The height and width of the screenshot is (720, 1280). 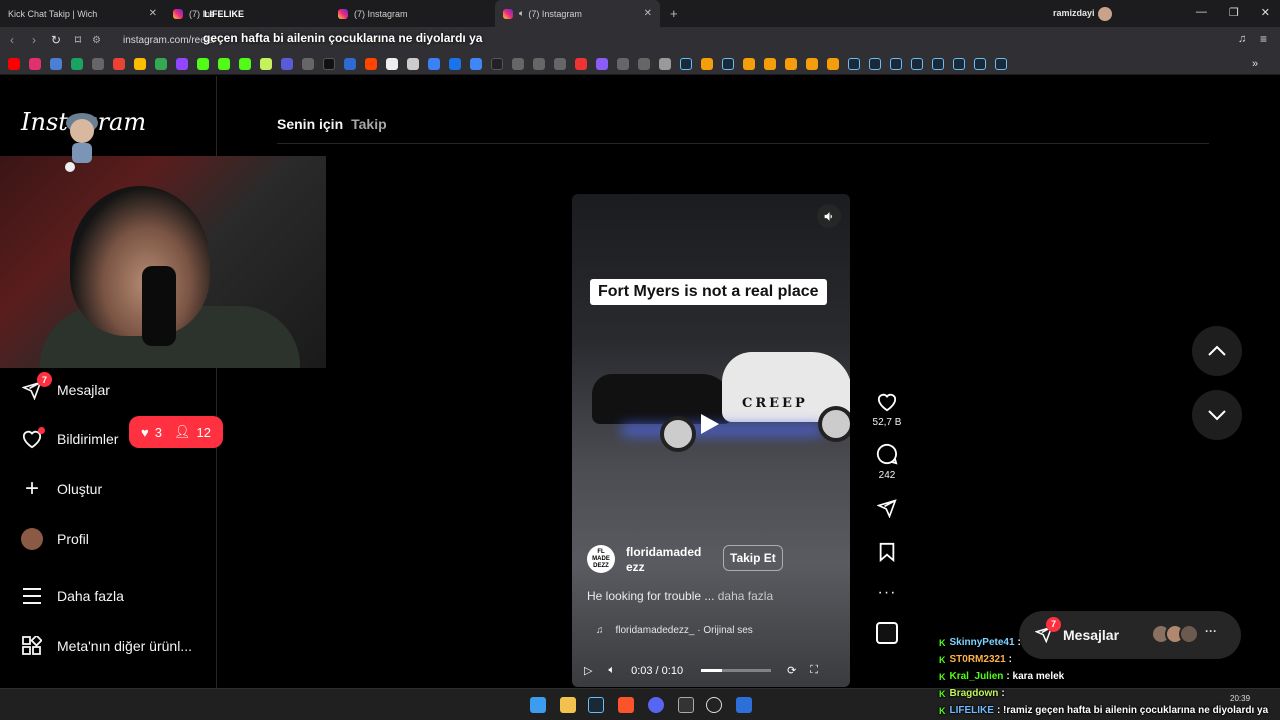 What do you see at coordinates (72, 596) in the screenshot?
I see `sidebar-item-more: Daha fazla` at bounding box center [72, 596].